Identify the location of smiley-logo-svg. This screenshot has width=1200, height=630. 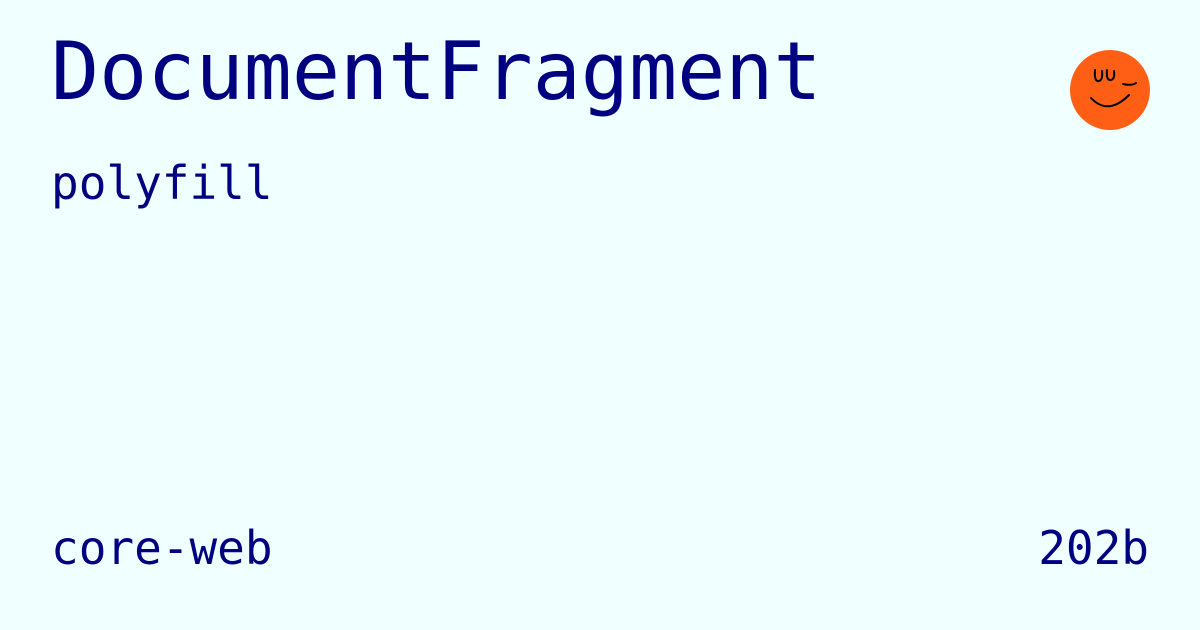
(1110, 90).